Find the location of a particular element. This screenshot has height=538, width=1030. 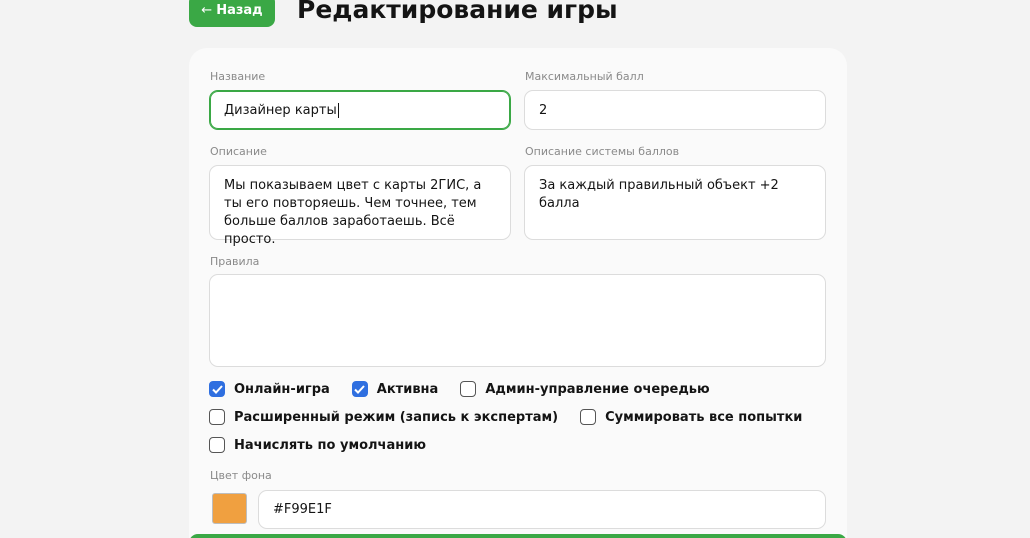

active-checkbox: Активна is located at coordinates (395, 389).